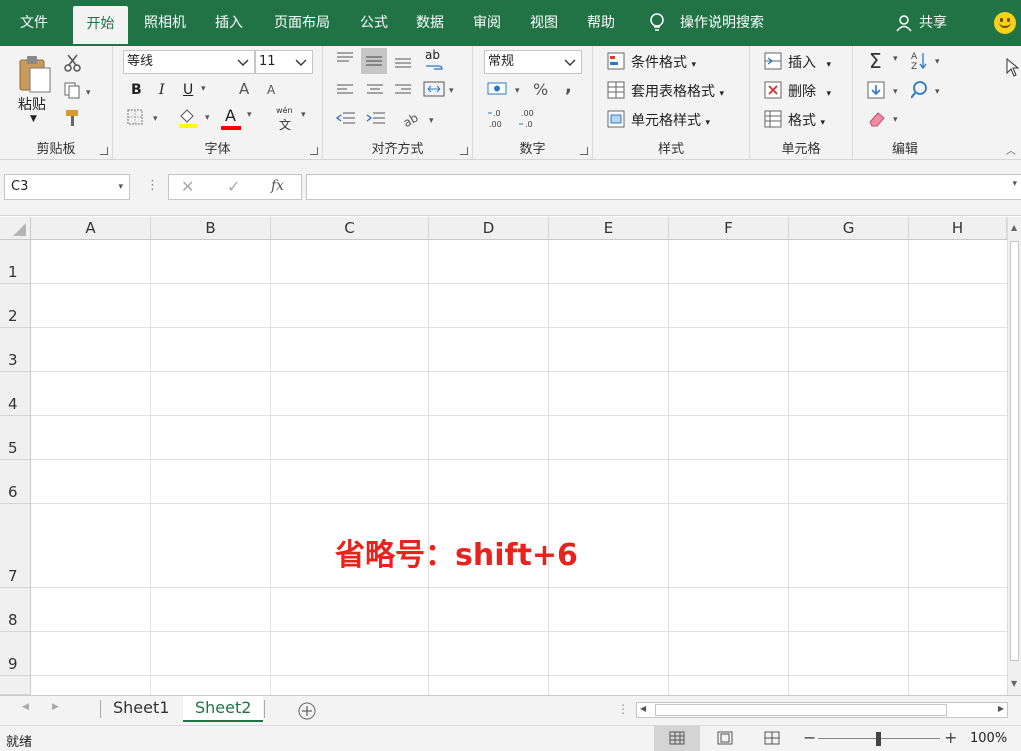  I want to click on tab-camera: 照相机, so click(165, 23).